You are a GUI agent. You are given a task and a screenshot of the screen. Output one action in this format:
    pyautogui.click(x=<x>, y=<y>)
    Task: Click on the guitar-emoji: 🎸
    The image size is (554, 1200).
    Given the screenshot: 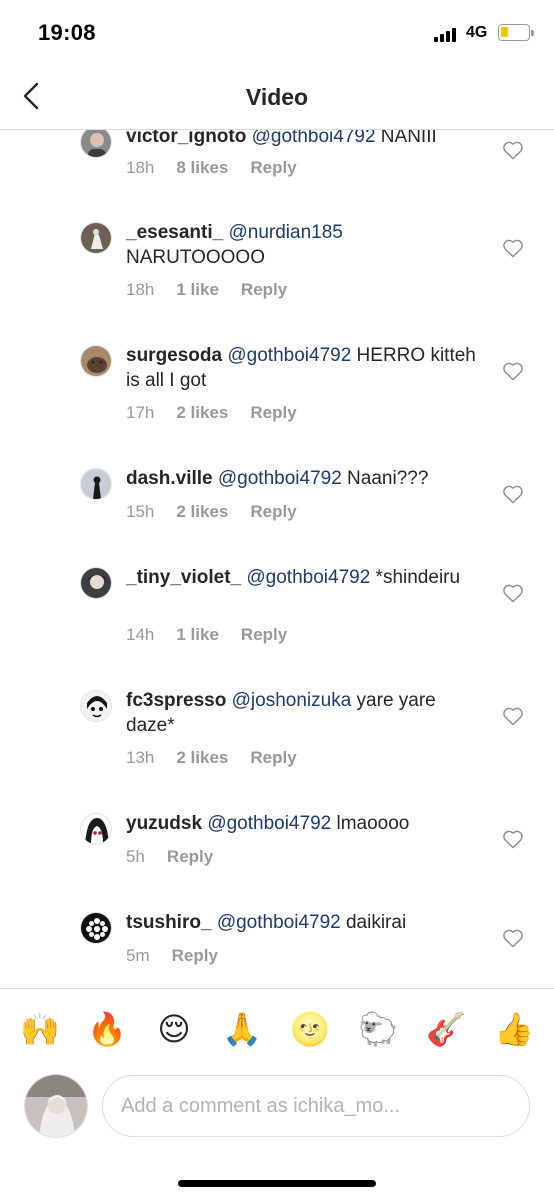 What is the action you would take?
    pyautogui.click(x=446, y=1029)
    